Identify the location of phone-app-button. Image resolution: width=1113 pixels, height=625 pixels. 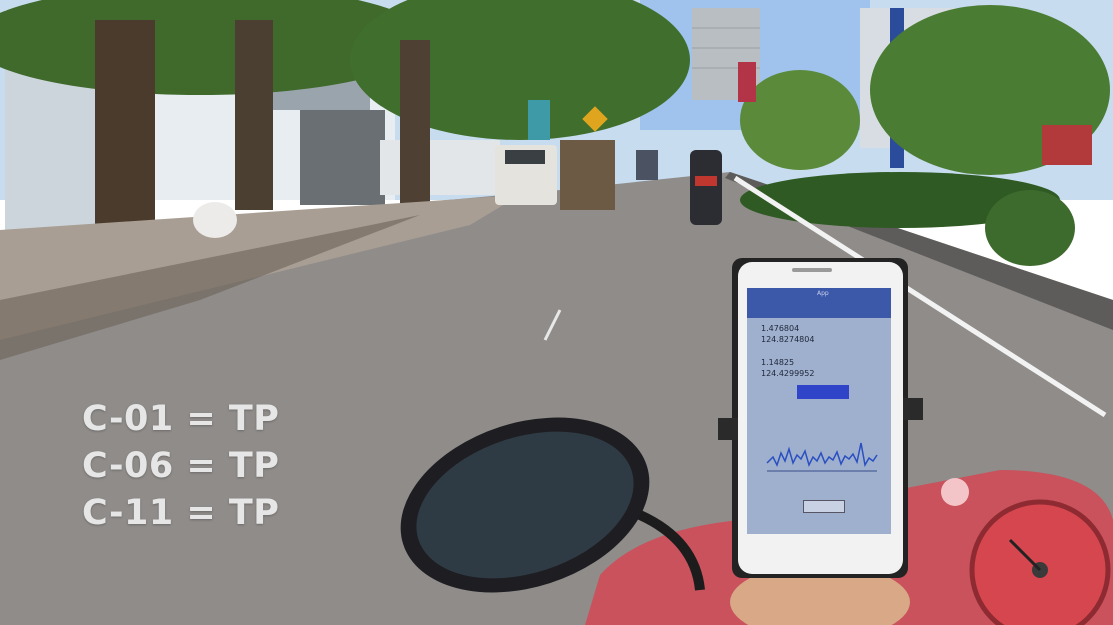
(823, 392).